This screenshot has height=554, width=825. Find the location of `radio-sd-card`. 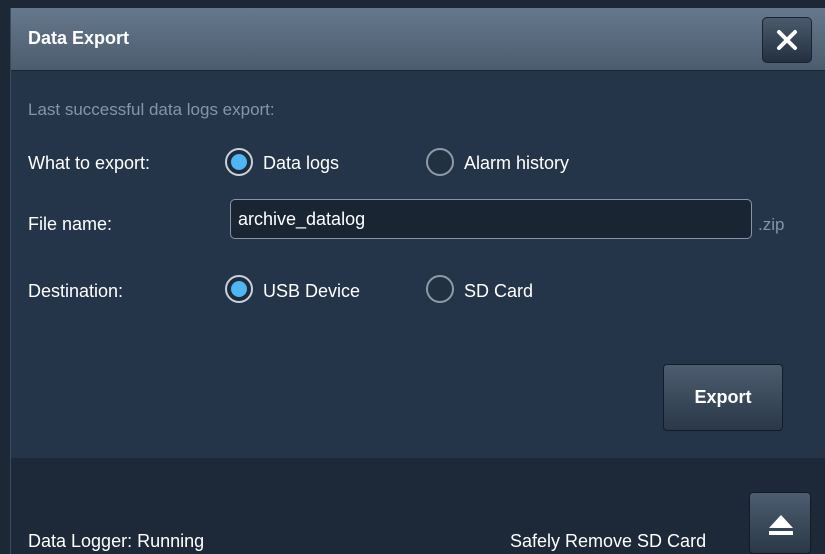

radio-sd-card is located at coordinates (440, 289).